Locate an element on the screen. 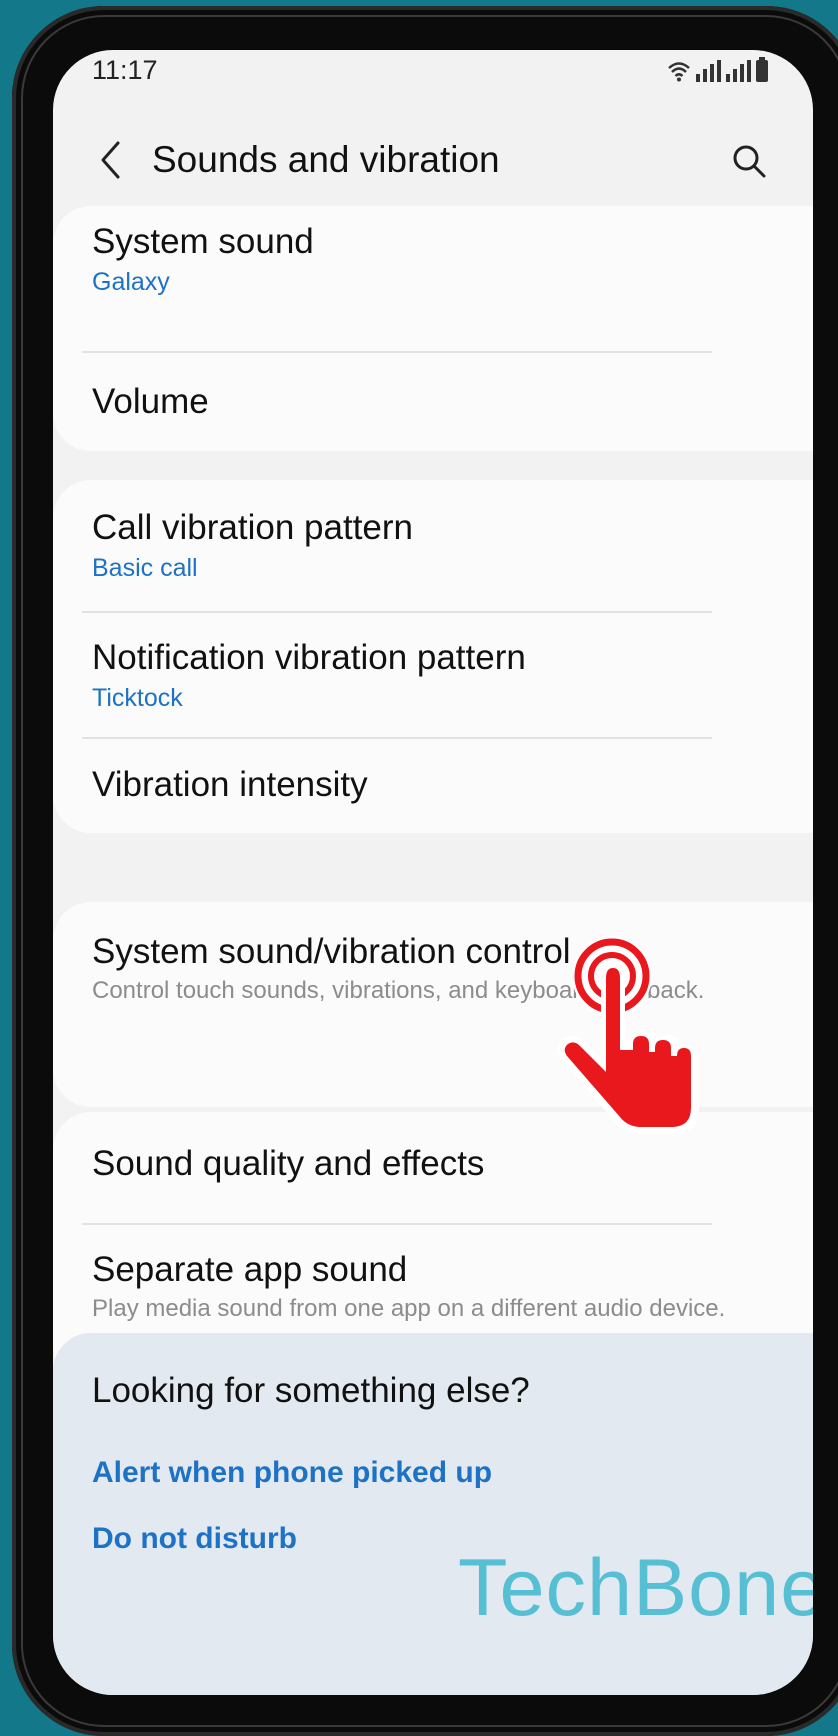 This screenshot has width=838, height=1736. signal-icon is located at coordinates (708, 71).